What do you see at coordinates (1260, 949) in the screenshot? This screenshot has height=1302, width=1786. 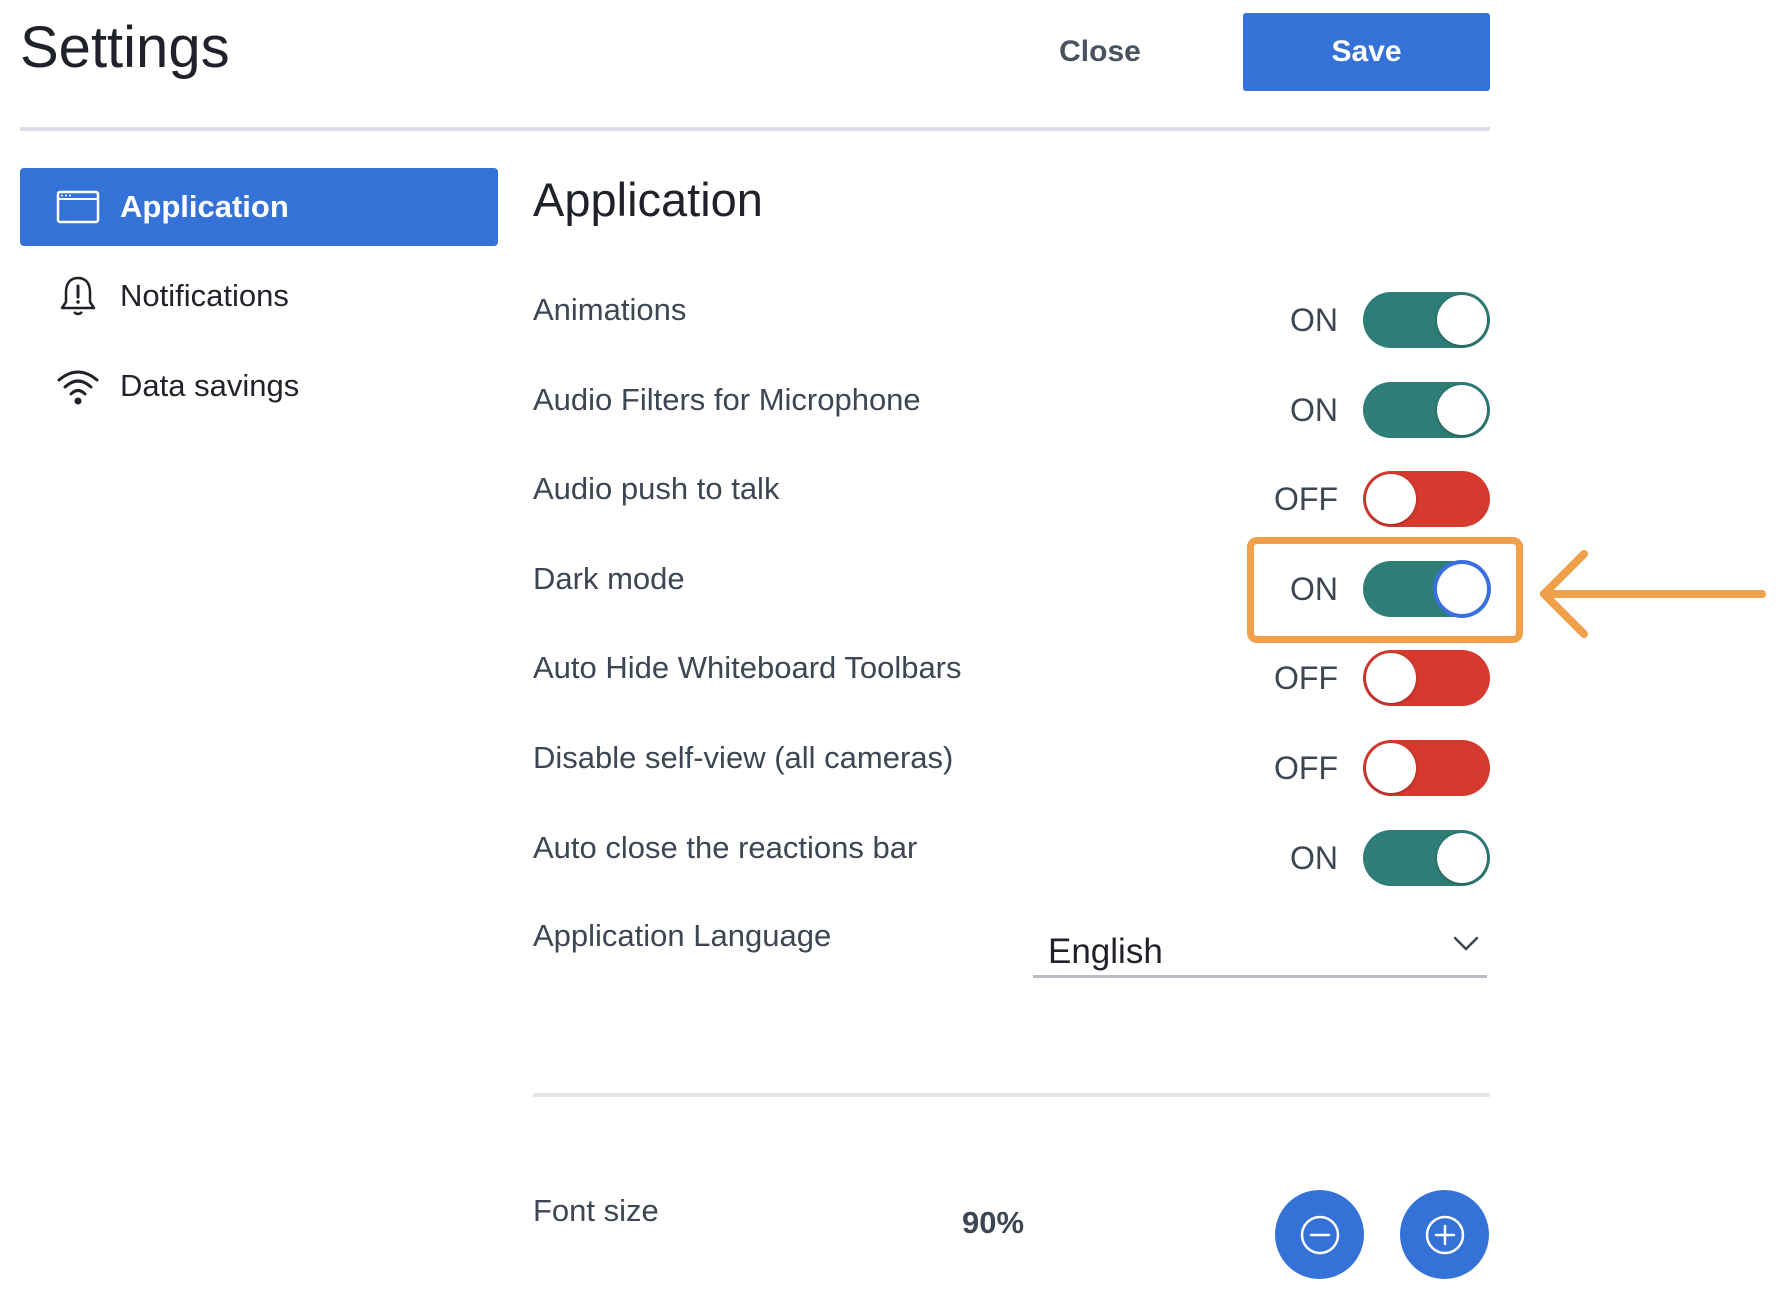 I see `language-select: English` at bounding box center [1260, 949].